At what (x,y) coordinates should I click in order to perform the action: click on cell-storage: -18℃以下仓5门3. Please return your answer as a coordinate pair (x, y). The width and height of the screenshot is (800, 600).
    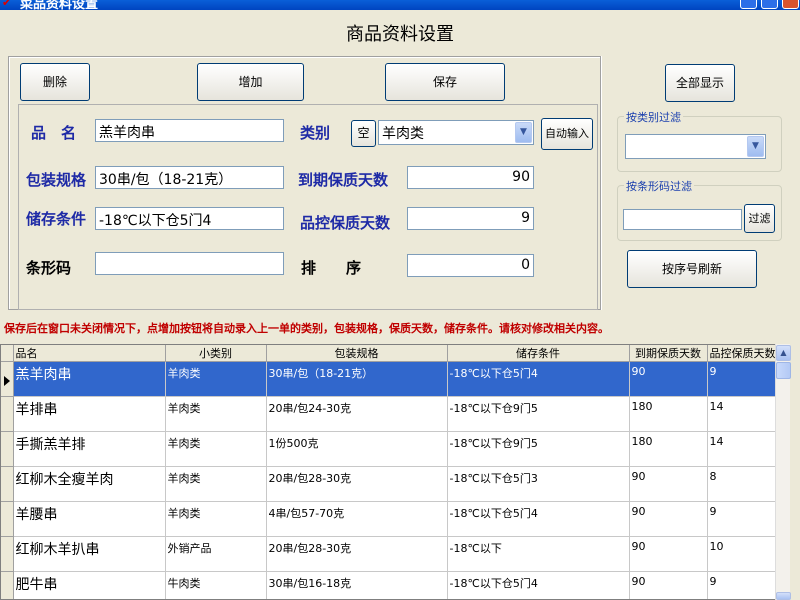
    Looking at the image, I should click on (538, 484).